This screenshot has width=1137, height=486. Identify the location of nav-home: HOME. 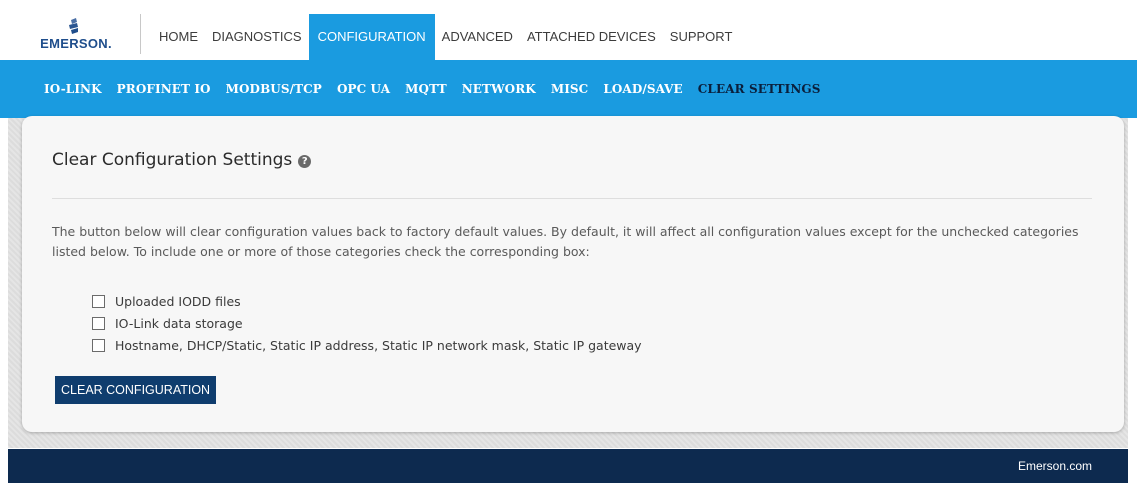
(178, 37).